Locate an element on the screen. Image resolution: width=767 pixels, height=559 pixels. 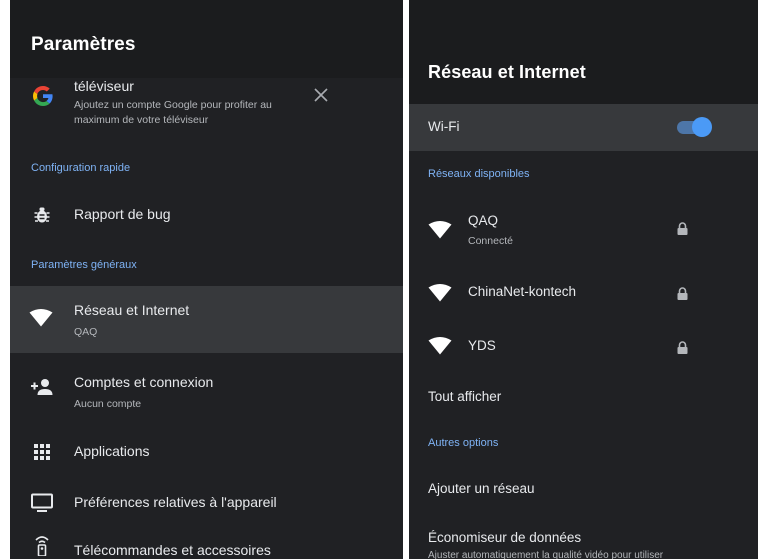
account-card-desc-line2: maximum de votre téléviseur is located at coordinates (141, 120).